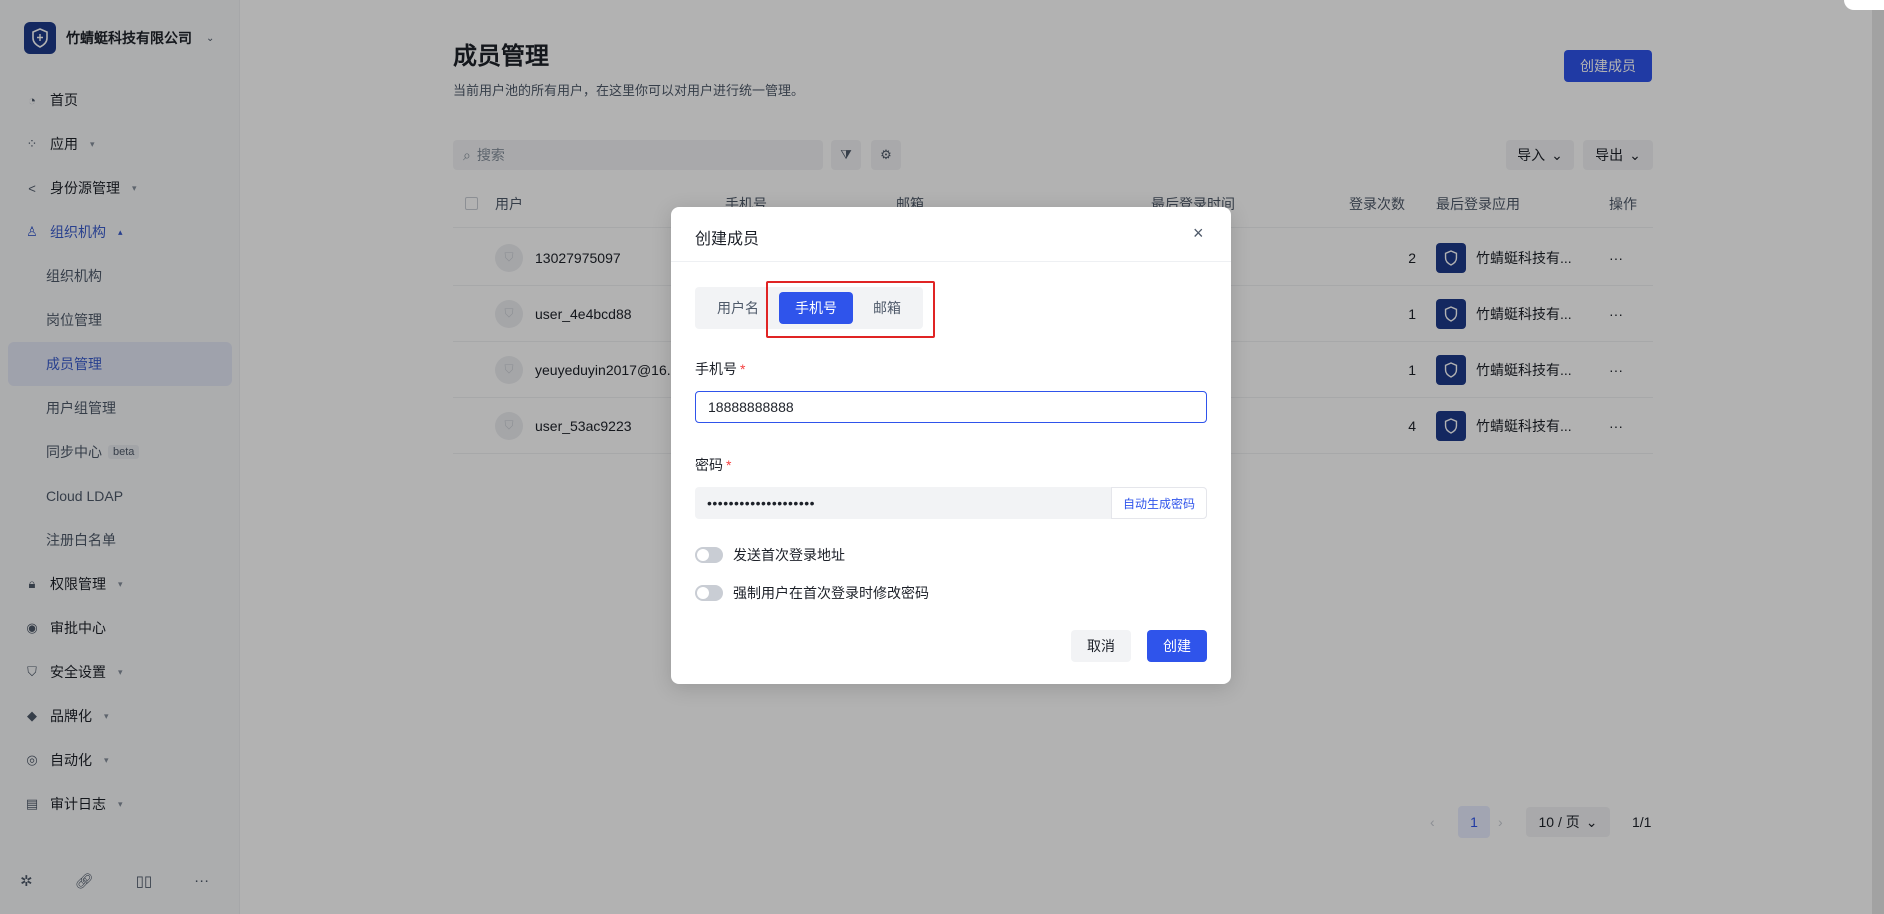 This screenshot has height=914, width=1884. Describe the element at coordinates (1159, 503) in the screenshot. I see `auto-generate-password-button: 自动生成密码` at that location.